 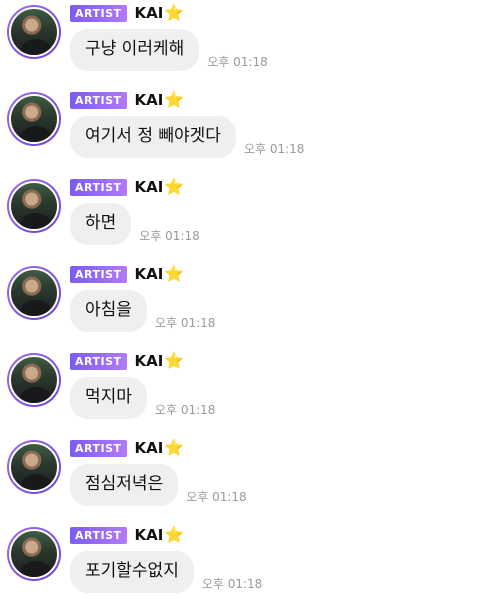 I want to click on message-bubble: 구냥 이러케해, so click(x=135, y=50).